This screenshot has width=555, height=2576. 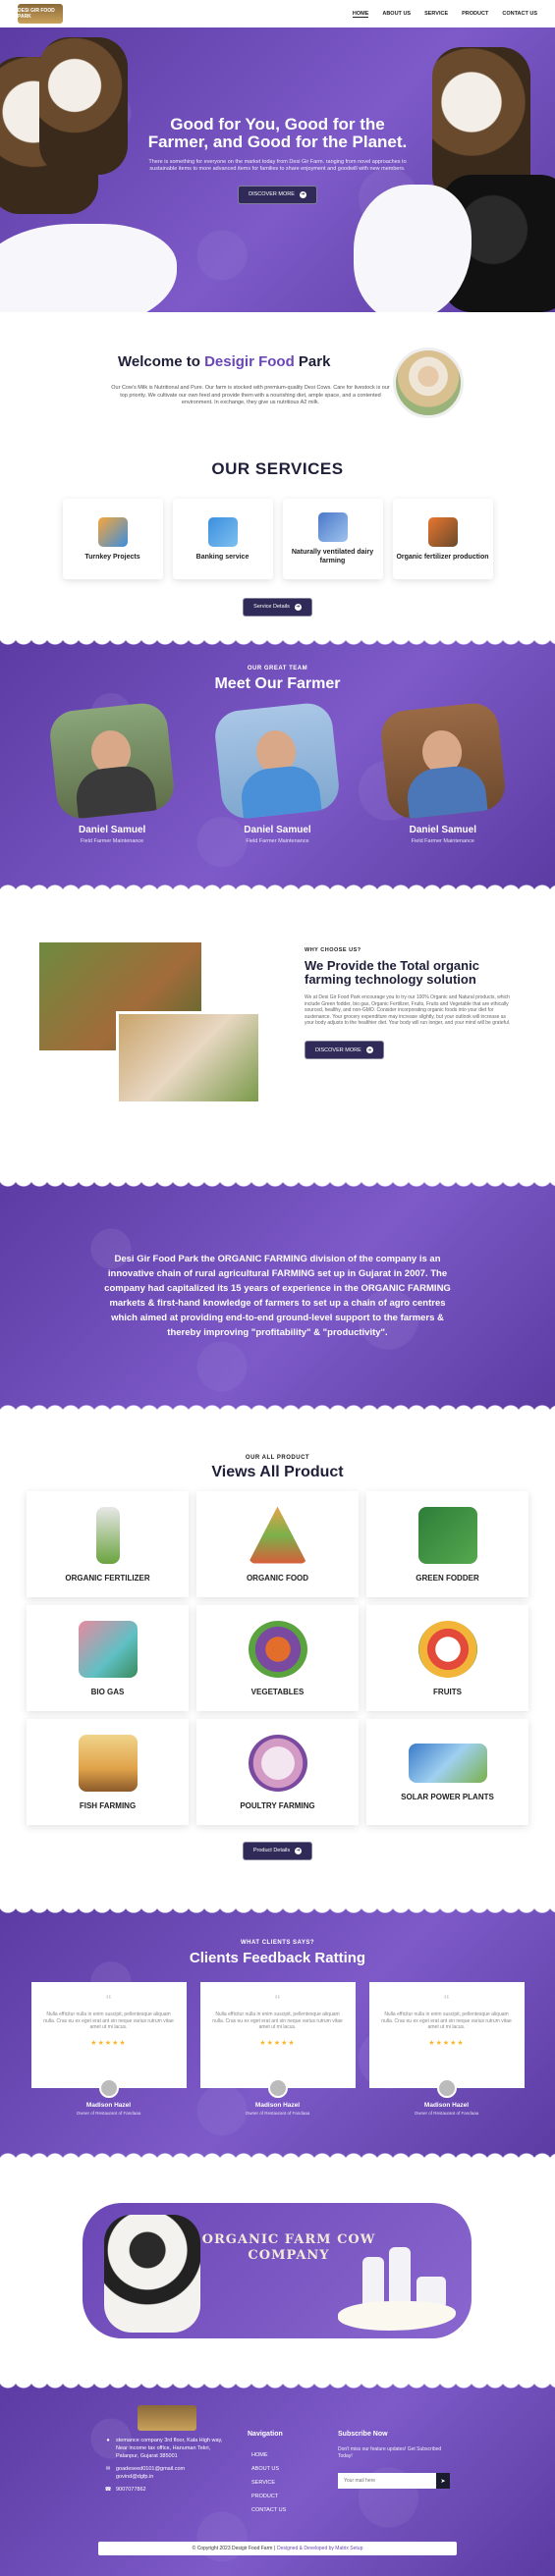 I want to click on subscribe-title: Subscribe Now, so click(x=363, y=2434).